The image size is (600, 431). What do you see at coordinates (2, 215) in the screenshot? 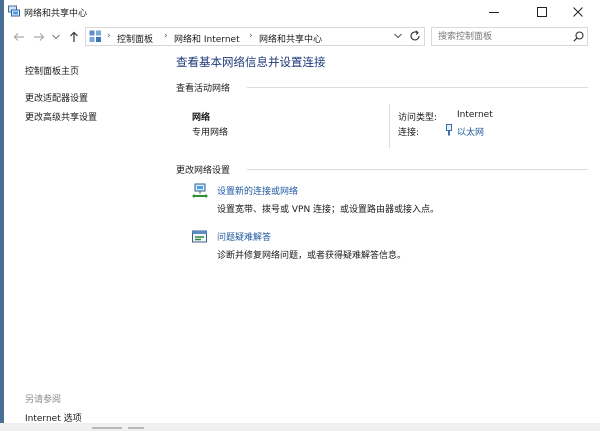
I see `desktop-edge` at bounding box center [2, 215].